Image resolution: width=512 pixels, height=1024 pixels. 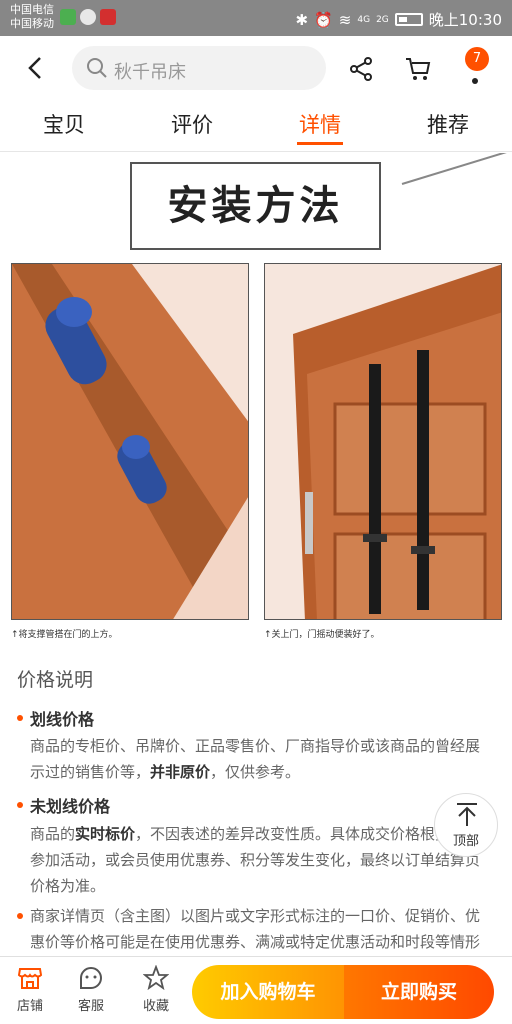 What do you see at coordinates (156, 978) in the screenshot?
I see `star-icon` at bounding box center [156, 978].